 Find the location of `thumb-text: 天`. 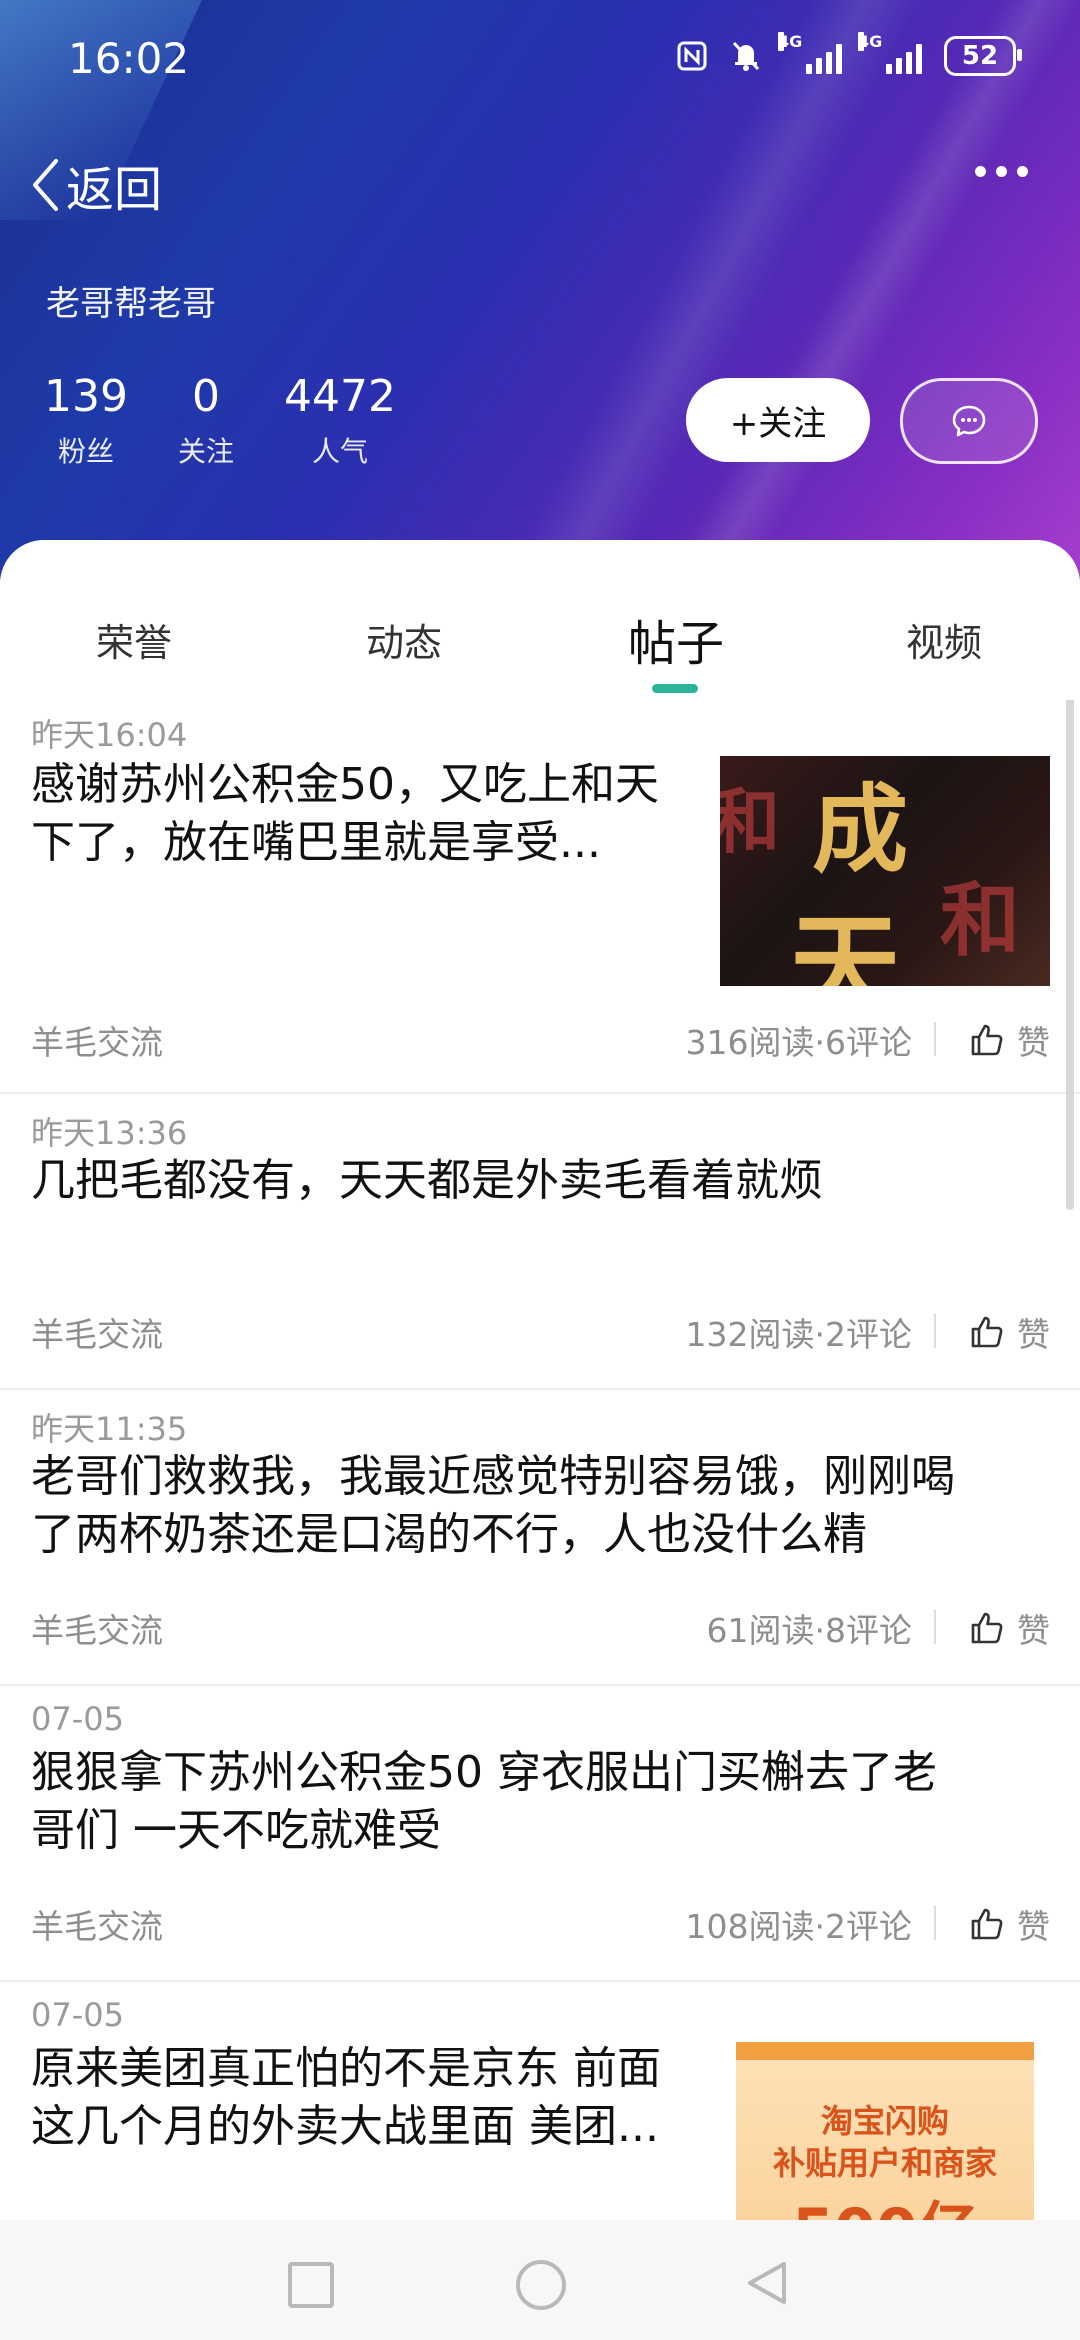

thumb-text: 天 is located at coordinates (845, 943).